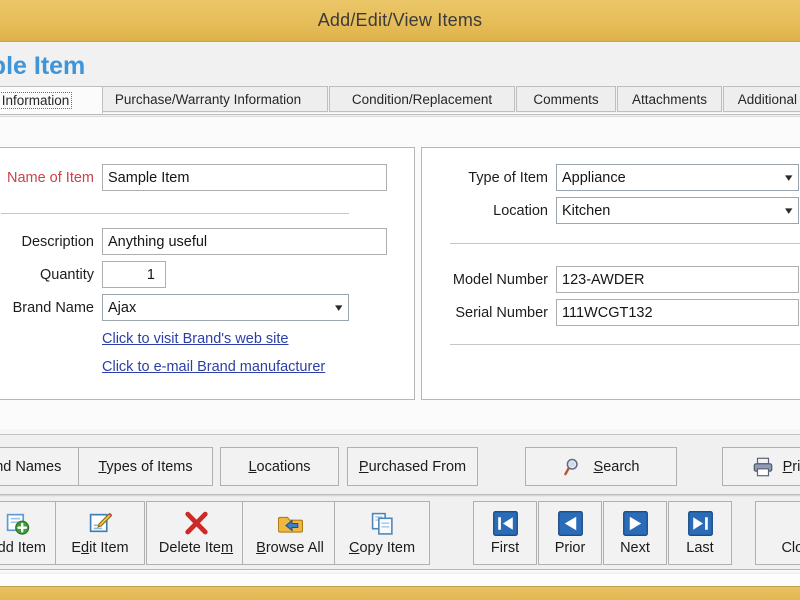  Describe the element at coordinates (777, 533) in the screenshot. I see `close-button: Close` at that location.